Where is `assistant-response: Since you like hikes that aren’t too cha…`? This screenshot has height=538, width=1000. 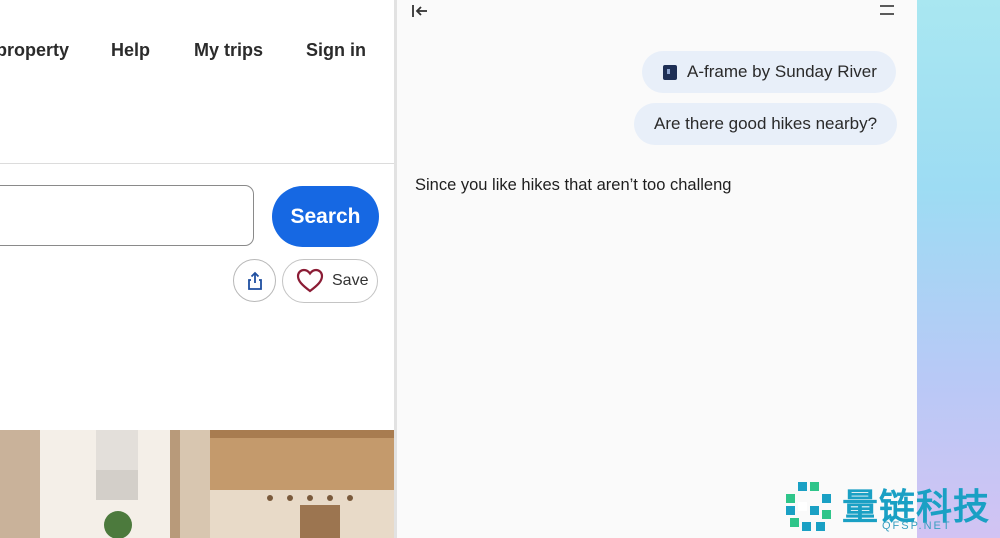 assistant-response: Since you like hikes that aren’t too cha… is located at coordinates (573, 185).